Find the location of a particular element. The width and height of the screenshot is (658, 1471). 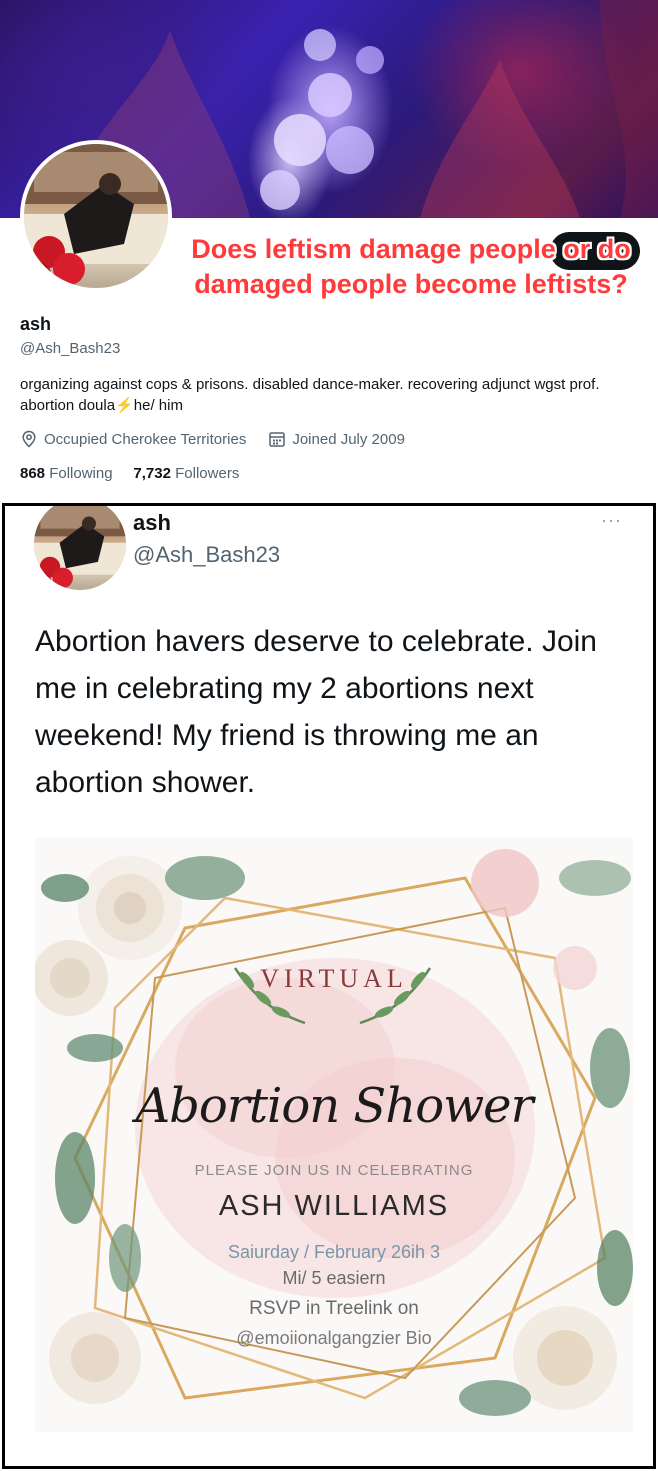

profile-name: ash is located at coordinates (36, 324).